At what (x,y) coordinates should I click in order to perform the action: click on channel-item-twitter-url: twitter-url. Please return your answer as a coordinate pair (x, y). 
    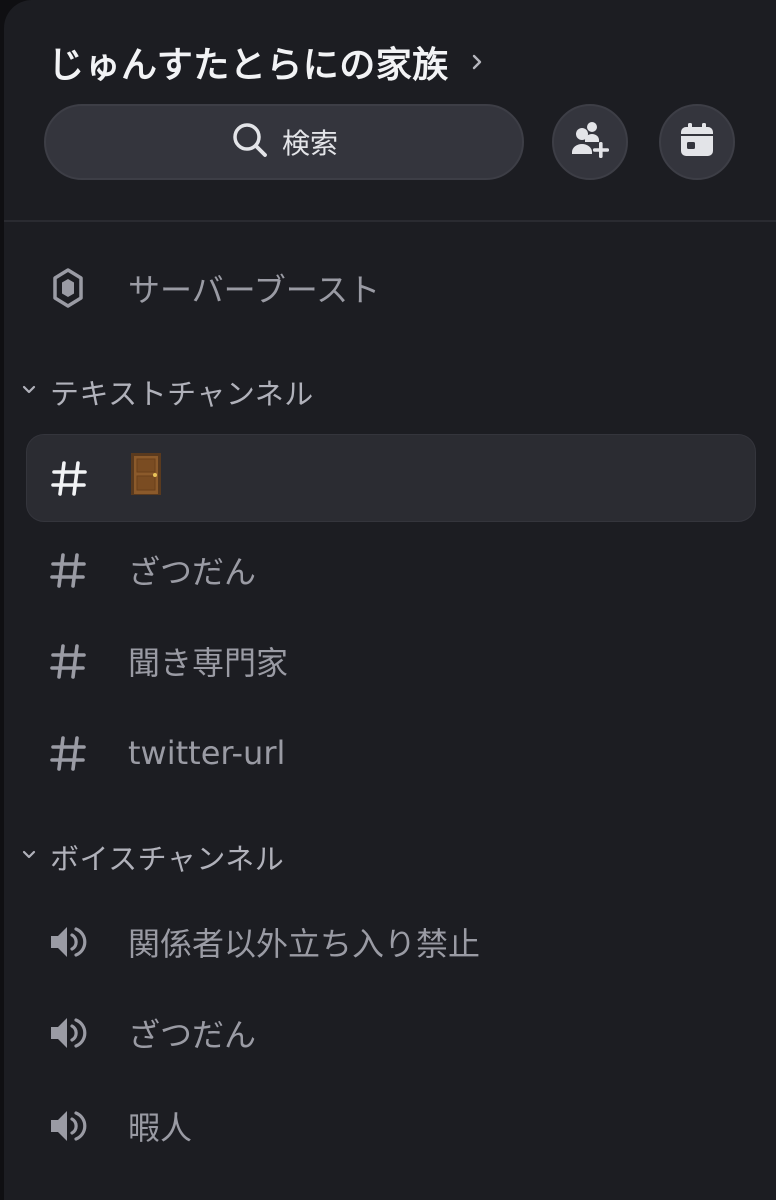
    Looking at the image, I should click on (391, 753).